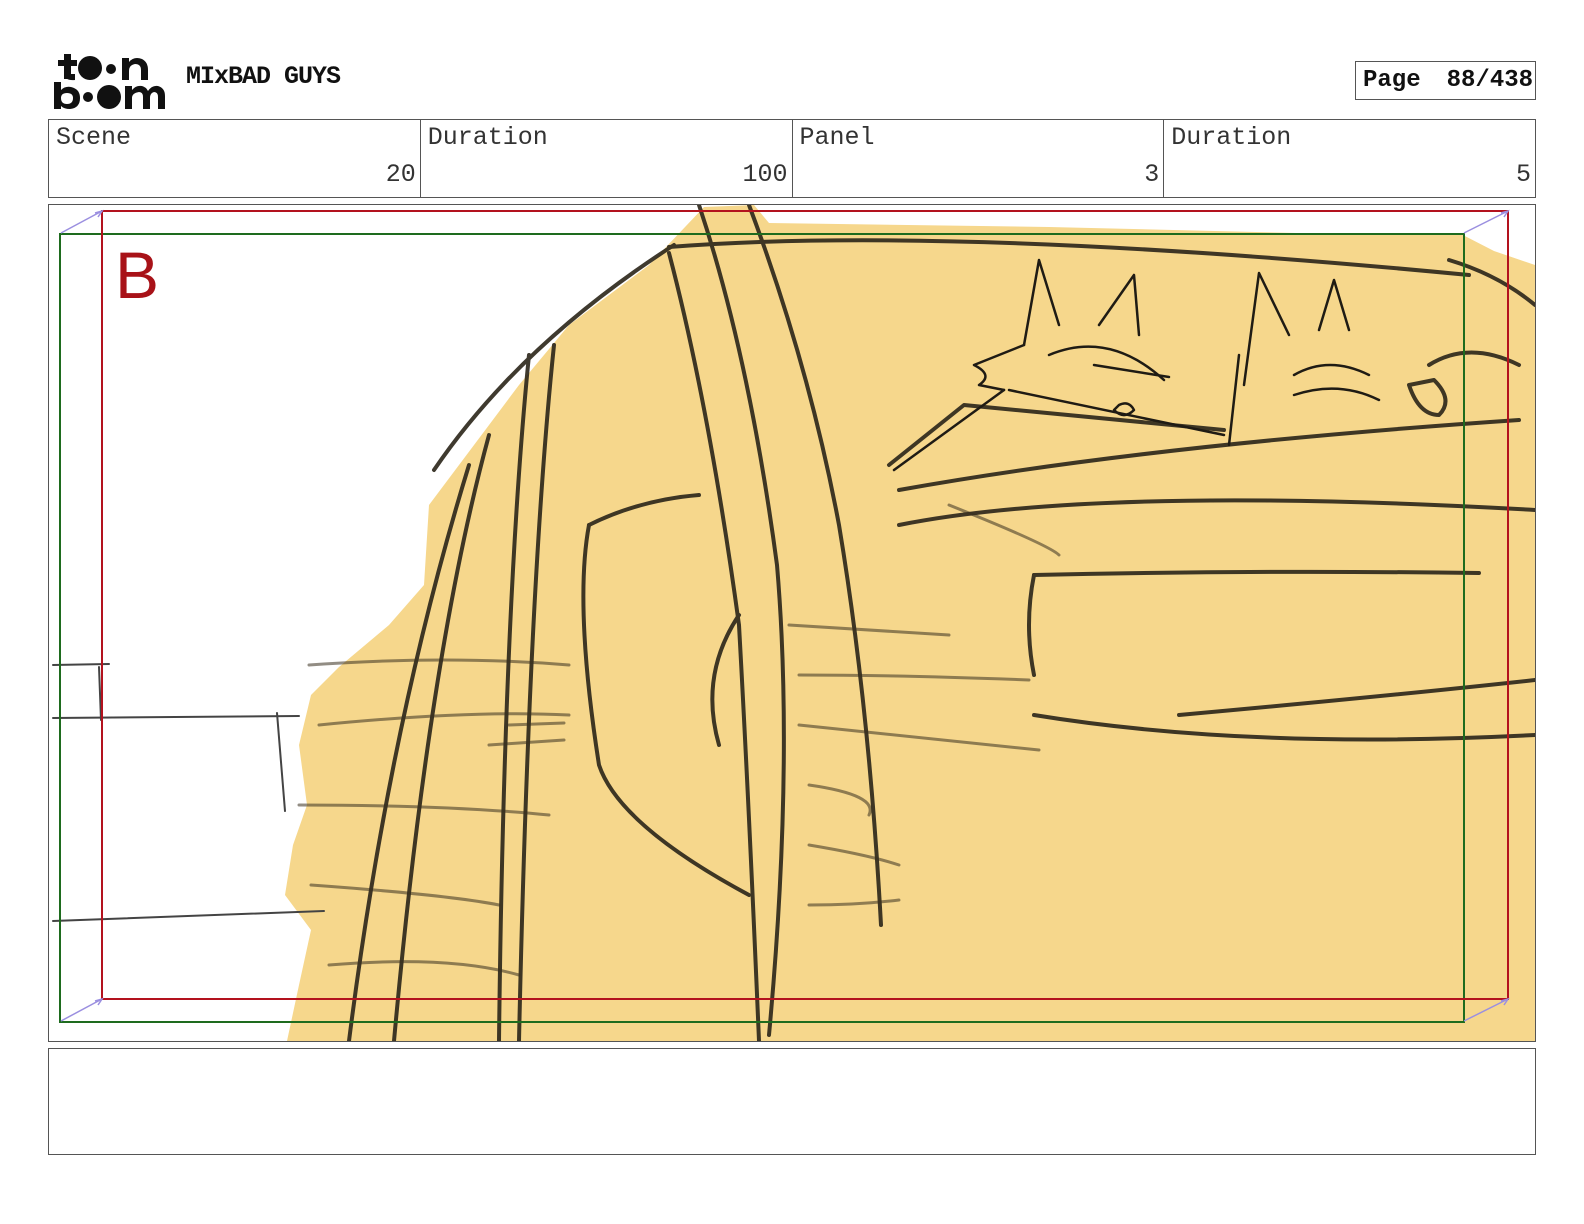 Image resolution: width=1584 pixels, height=1224 pixels. I want to click on scene-cell: Scene 20, so click(235, 158).